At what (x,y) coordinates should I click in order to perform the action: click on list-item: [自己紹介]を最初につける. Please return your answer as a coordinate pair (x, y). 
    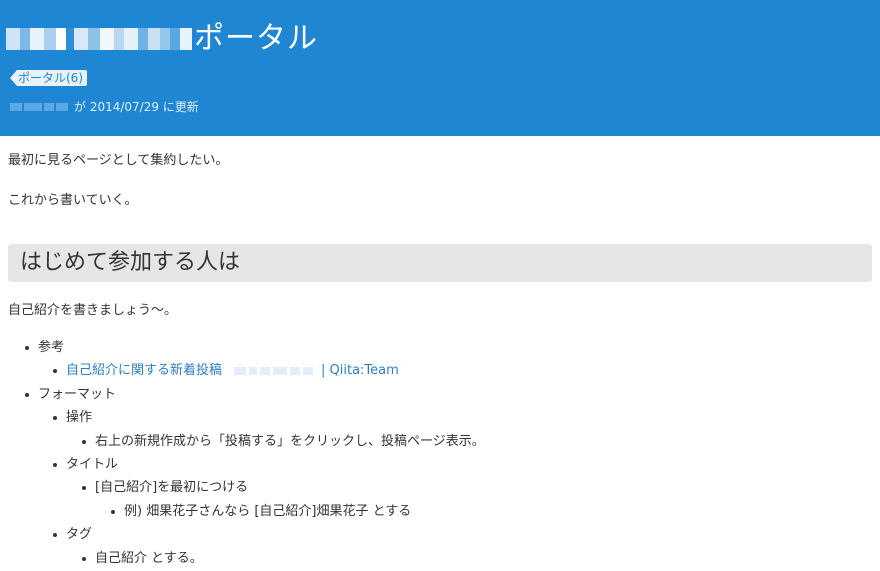
    Looking at the image, I should click on (246, 487).